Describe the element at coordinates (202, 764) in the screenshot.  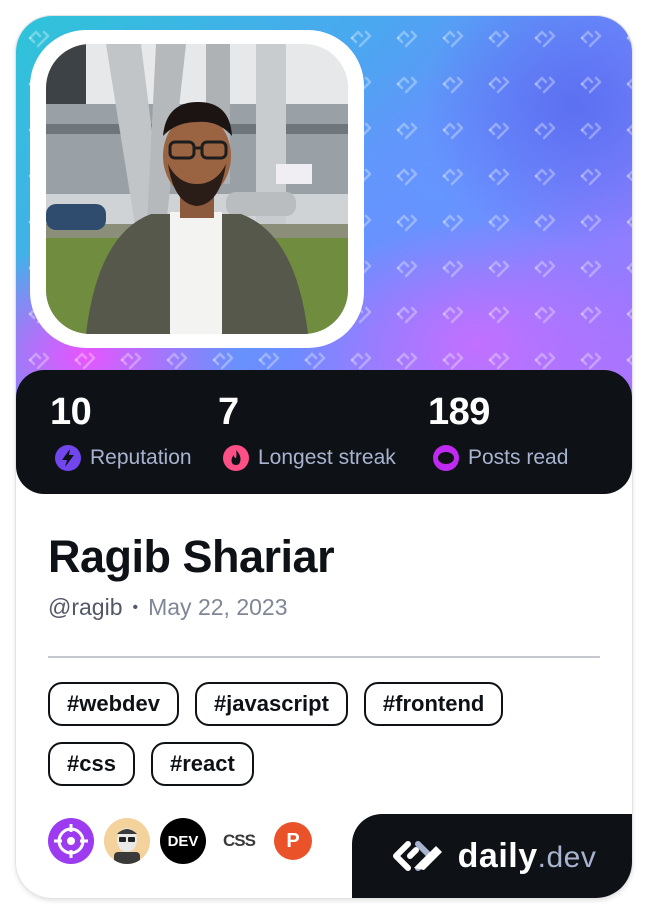
I see `tag-react: #react` at that location.